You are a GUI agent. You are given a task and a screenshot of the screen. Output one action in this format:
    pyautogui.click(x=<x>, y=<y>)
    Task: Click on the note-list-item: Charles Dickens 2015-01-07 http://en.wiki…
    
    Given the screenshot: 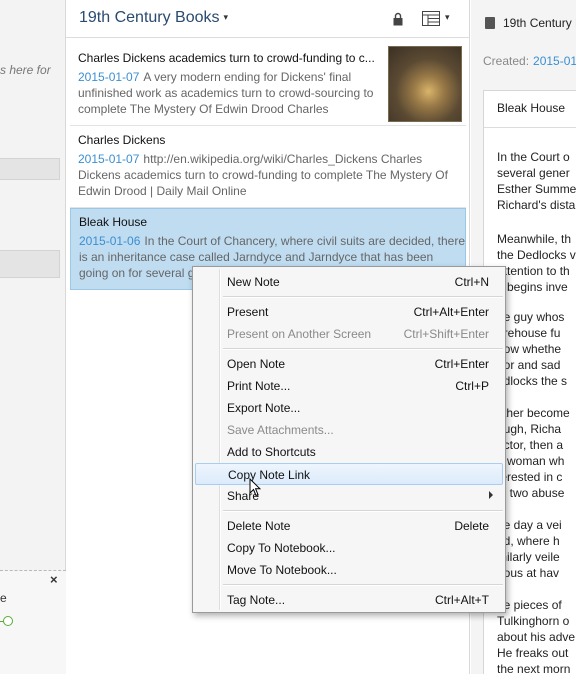 What is the action you would take?
    pyautogui.click(x=268, y=167)
    